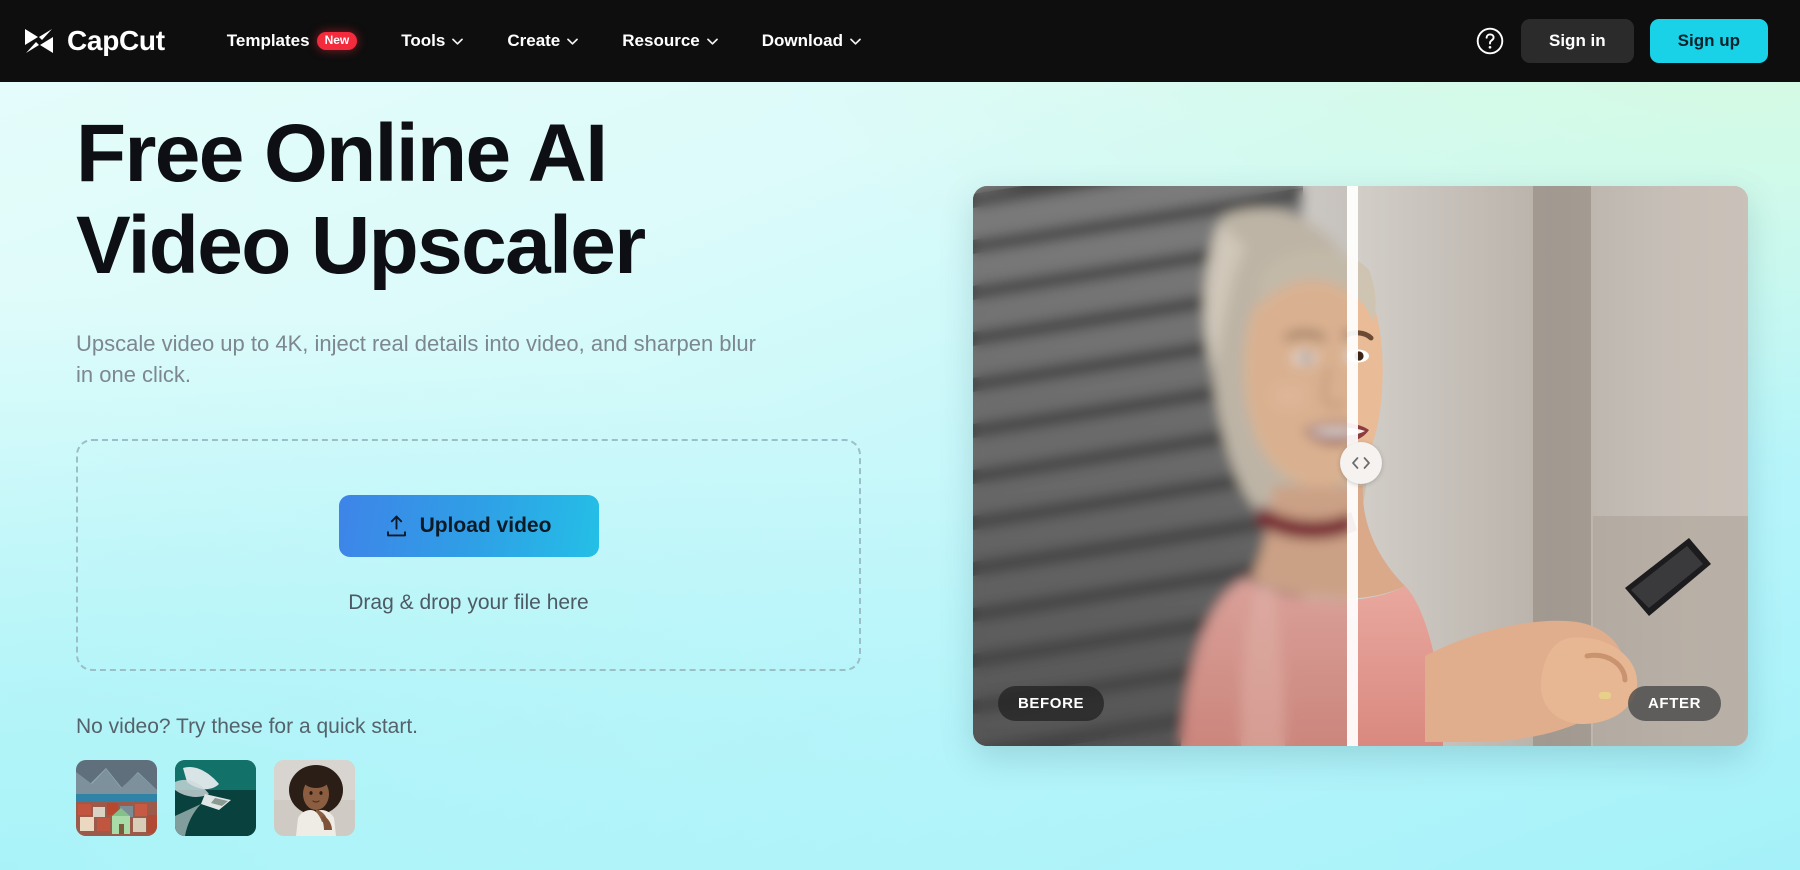  Describe the element at coordinates (1674, 703) in the screenshot. I see `after-label: AFTER` at that location.